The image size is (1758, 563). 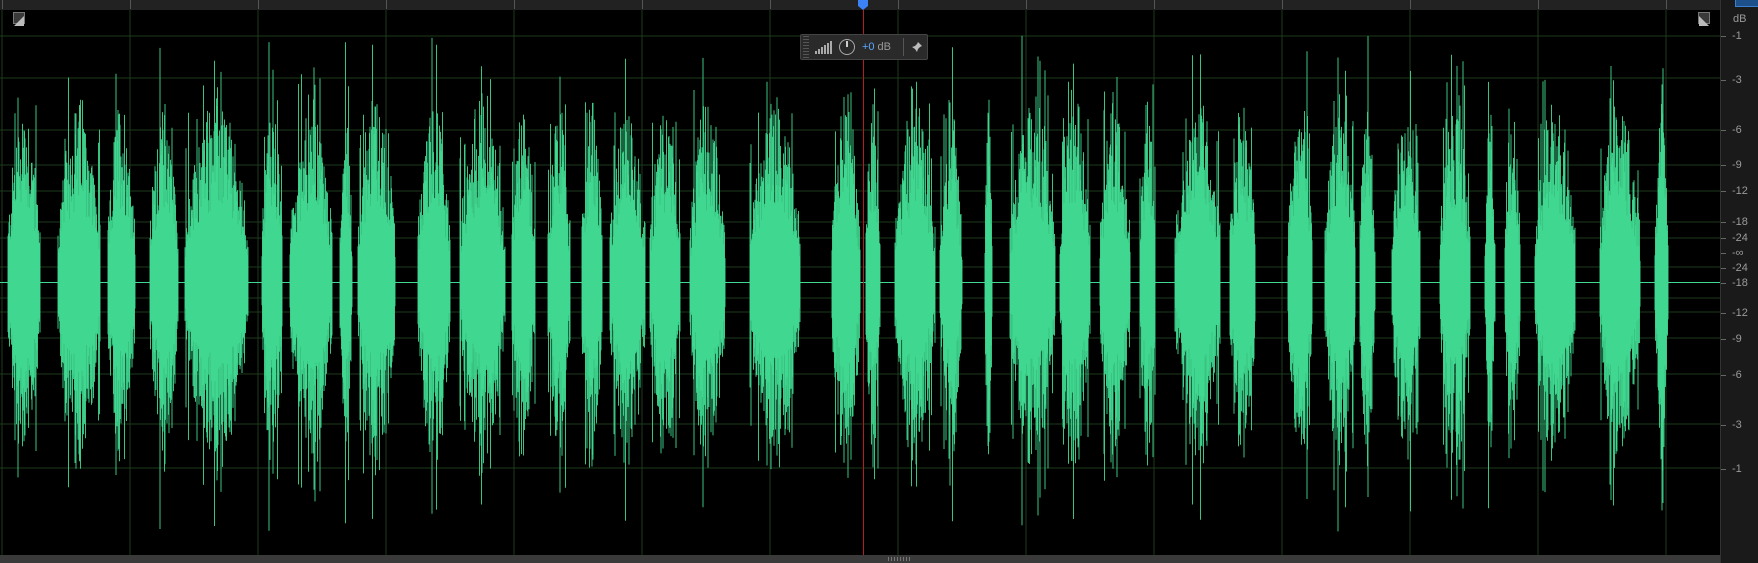 What do you see at coordinates (900, 559) in the screenshot?
I see `scroll-grip-icon` at bounding box center [900, 559].